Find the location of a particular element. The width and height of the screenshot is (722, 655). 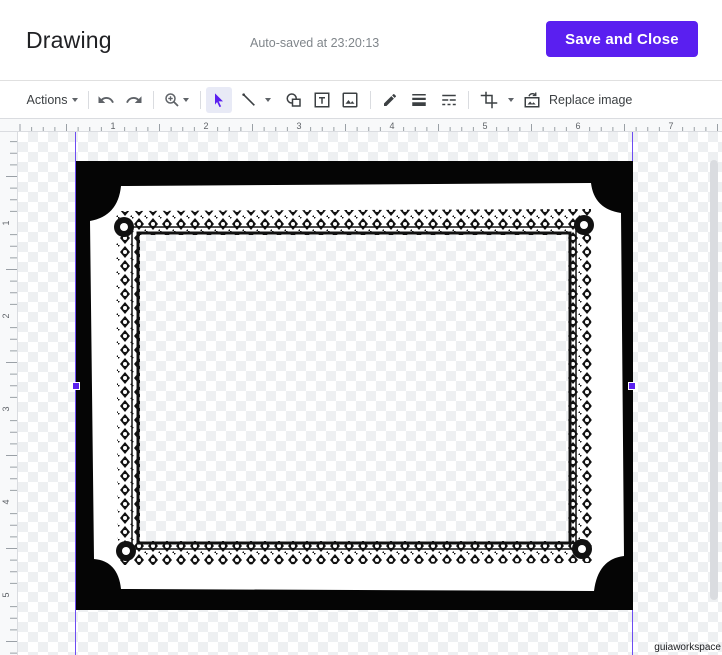

text-box-tool-button is located at coordinates (322, 100).